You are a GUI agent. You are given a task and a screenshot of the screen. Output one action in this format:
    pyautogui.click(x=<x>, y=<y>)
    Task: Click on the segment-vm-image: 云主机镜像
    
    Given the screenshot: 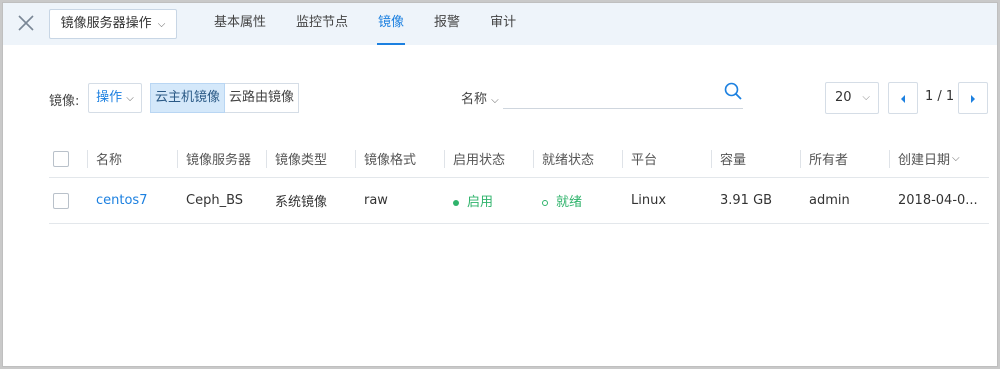 What is the action you would take?
    pyautogui.click(x=188, y=98)
    